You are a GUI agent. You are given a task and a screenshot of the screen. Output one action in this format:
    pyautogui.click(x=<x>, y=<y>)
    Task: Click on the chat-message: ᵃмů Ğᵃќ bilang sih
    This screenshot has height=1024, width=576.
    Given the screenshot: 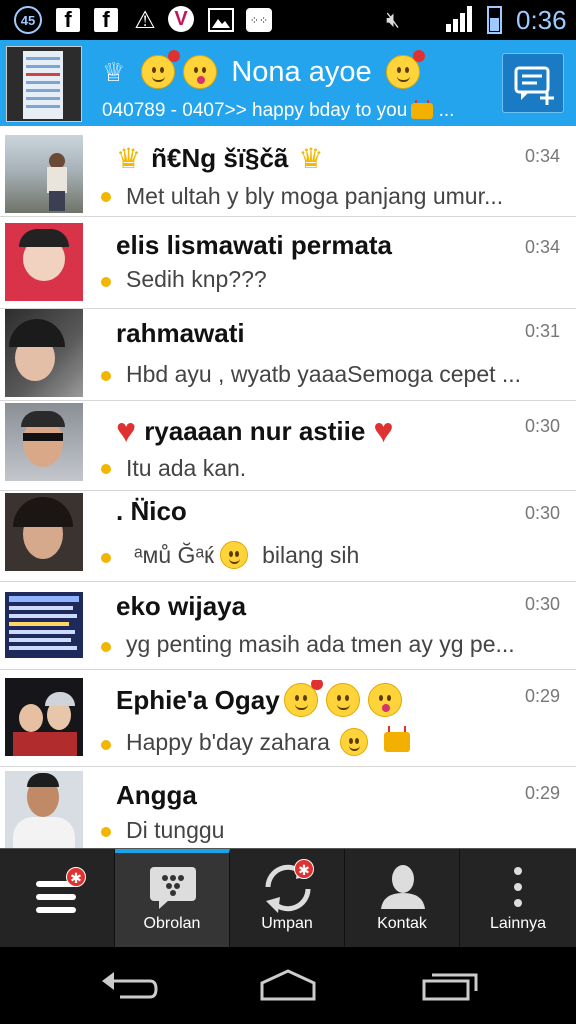 What is the action you would take?
    pyautogui.click(x=341, y=555)
    